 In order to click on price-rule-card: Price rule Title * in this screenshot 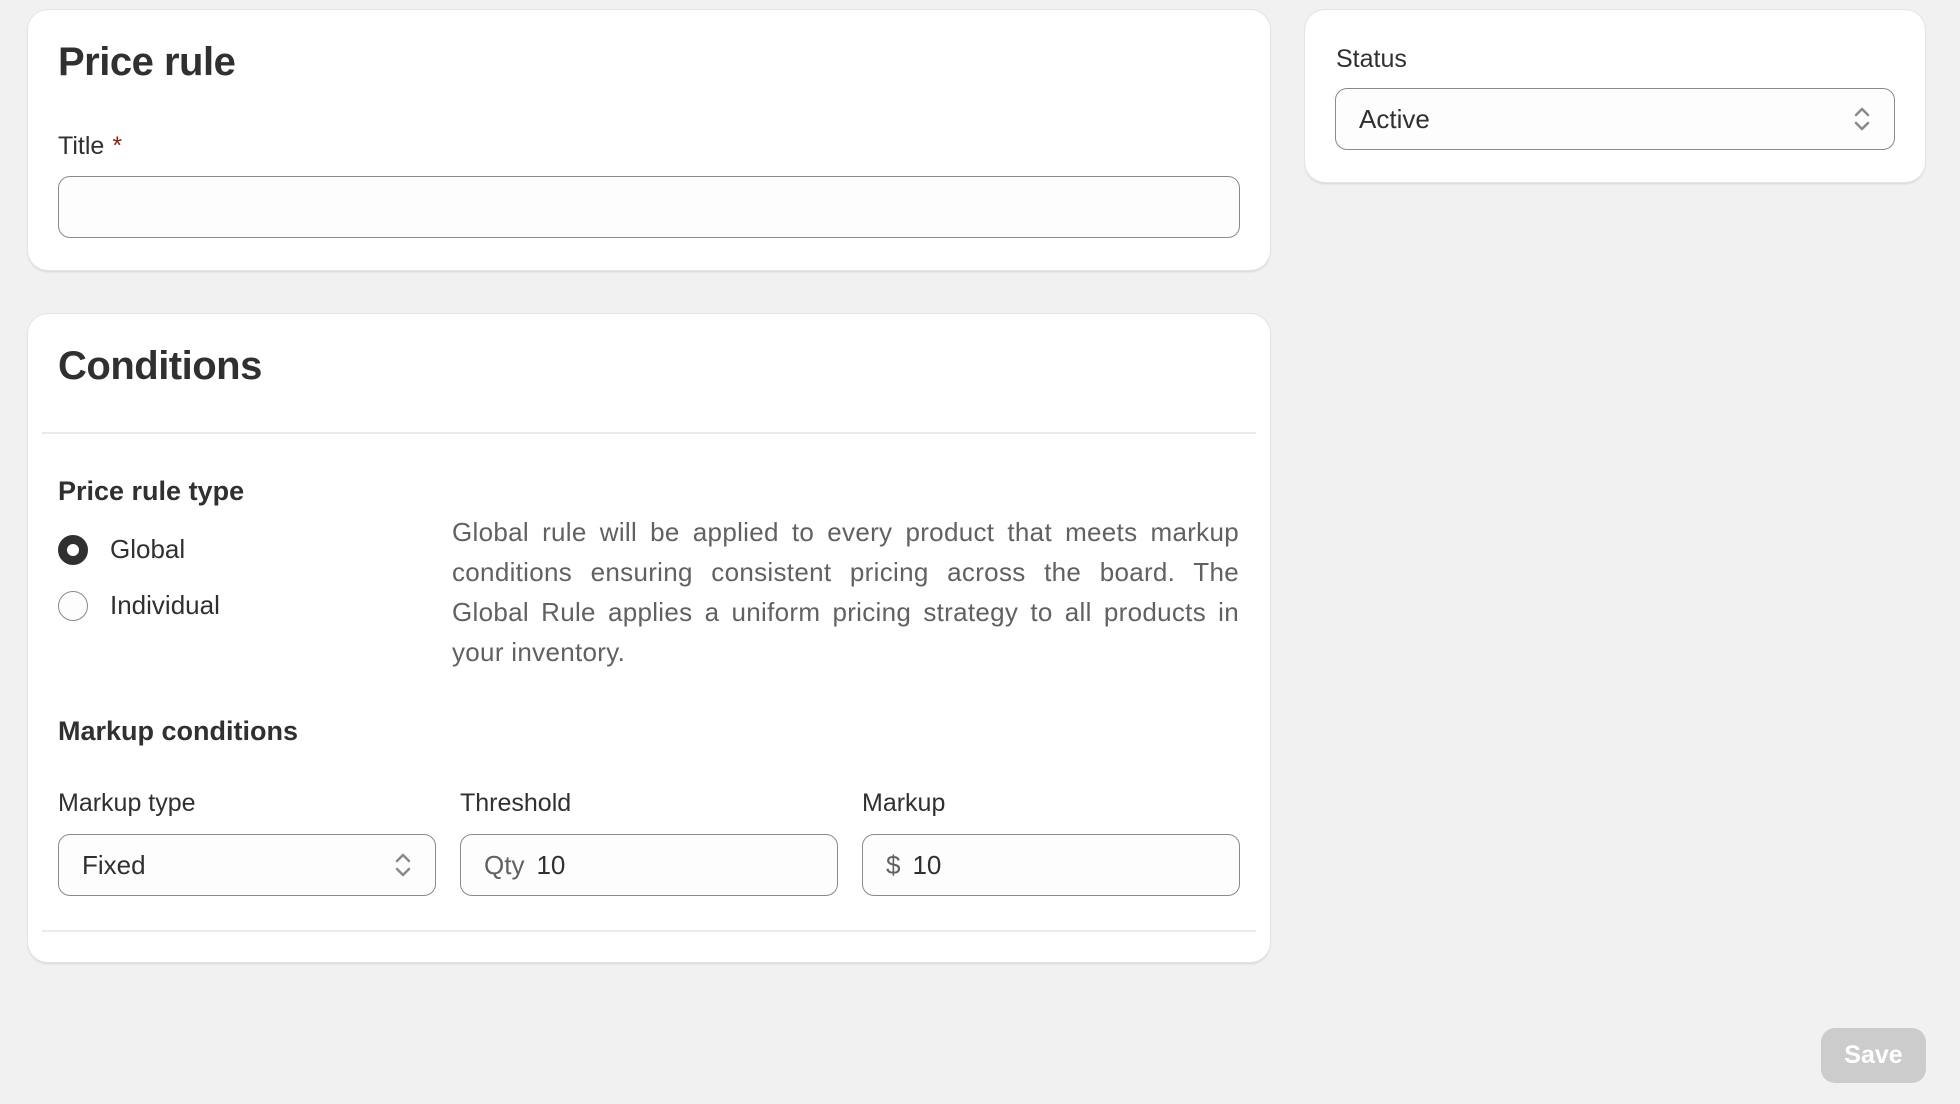, I will do `click(649, 140)`.